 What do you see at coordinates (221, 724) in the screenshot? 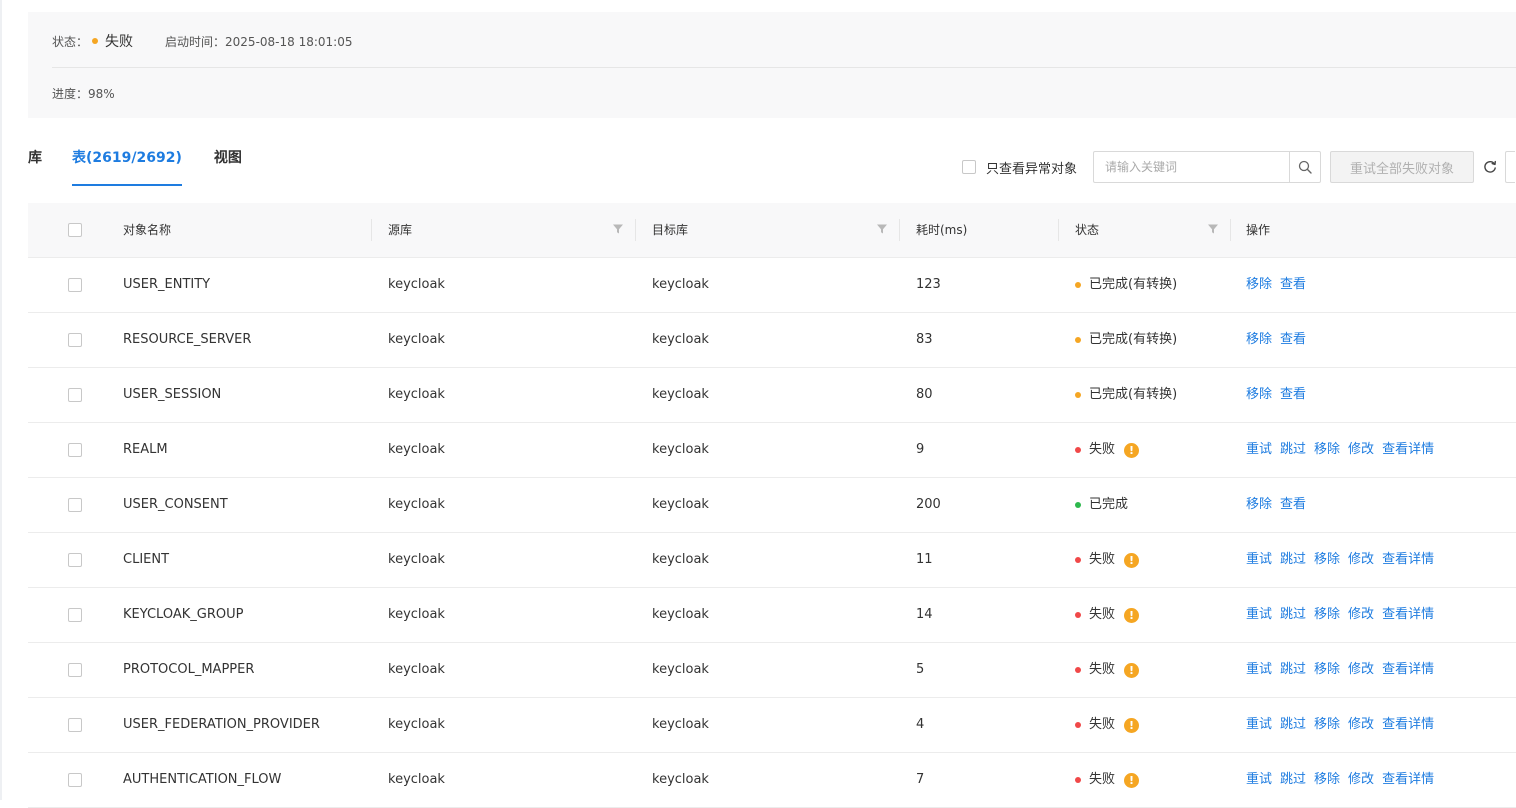
I see `object-name: USER_FEDERATION_PROVIDER` at bounding box center [221, 724].